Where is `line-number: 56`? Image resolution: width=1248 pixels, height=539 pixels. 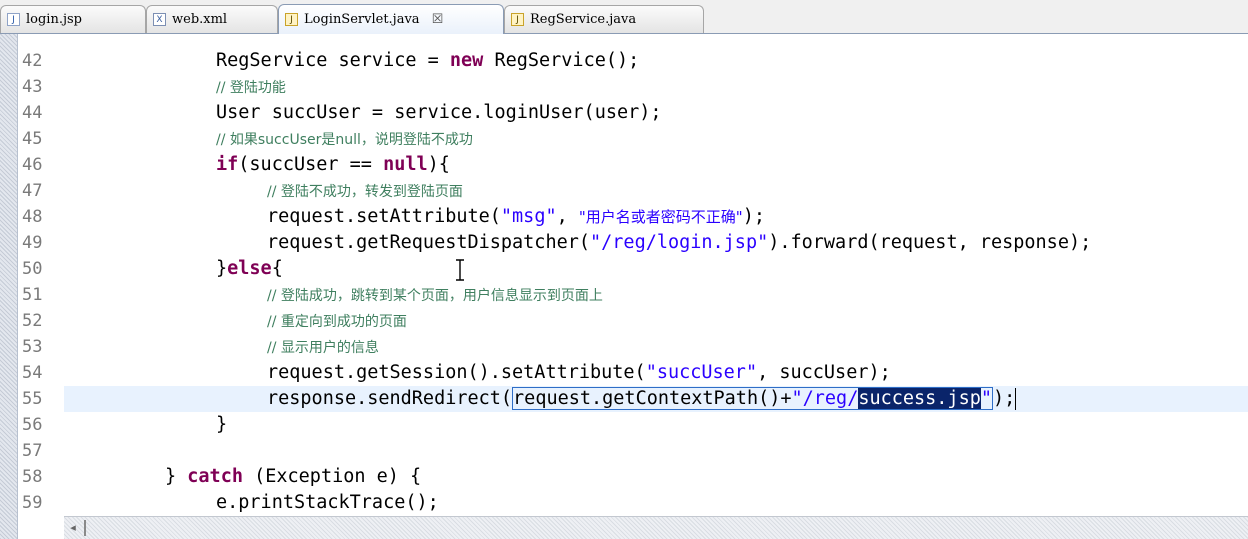
line-number: 56 is located at coordinates (32, 425).